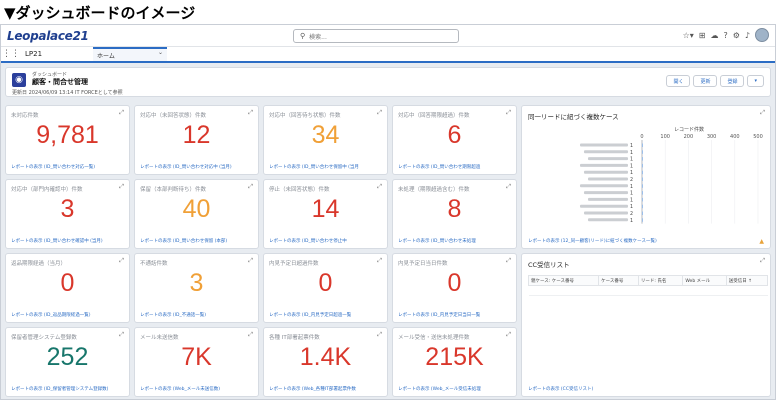 This screenshot has height=400, width=776. Describe the element at coordinates (197, 315) in the screenshot. I see `view-report-link: レポートの表示 (ID_不通話一覧)` at that location.